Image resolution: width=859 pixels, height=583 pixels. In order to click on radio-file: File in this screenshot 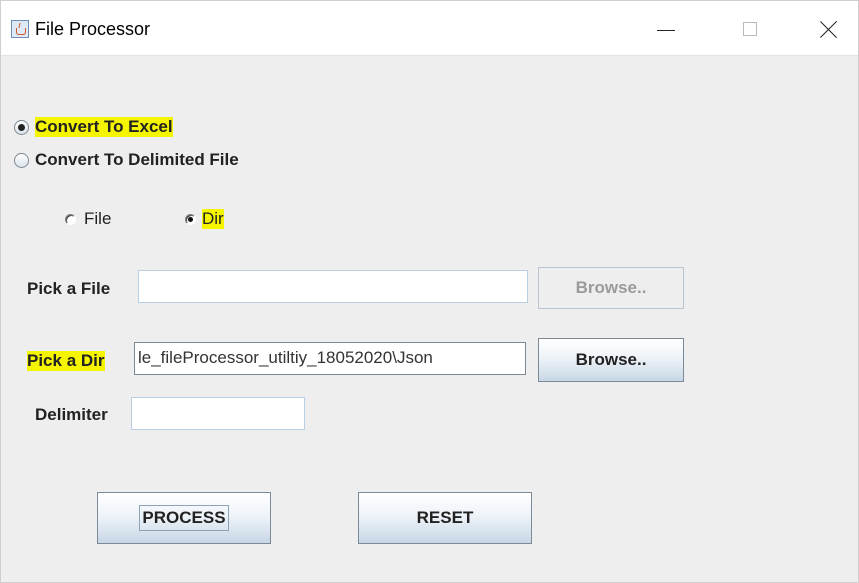, I will do `click(88, 219)`.